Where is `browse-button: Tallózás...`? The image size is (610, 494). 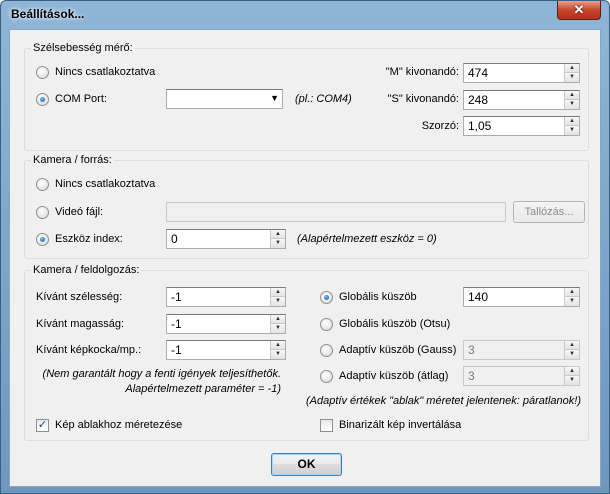
browse-button: Tallózás... is located at coordinates (549, 212).